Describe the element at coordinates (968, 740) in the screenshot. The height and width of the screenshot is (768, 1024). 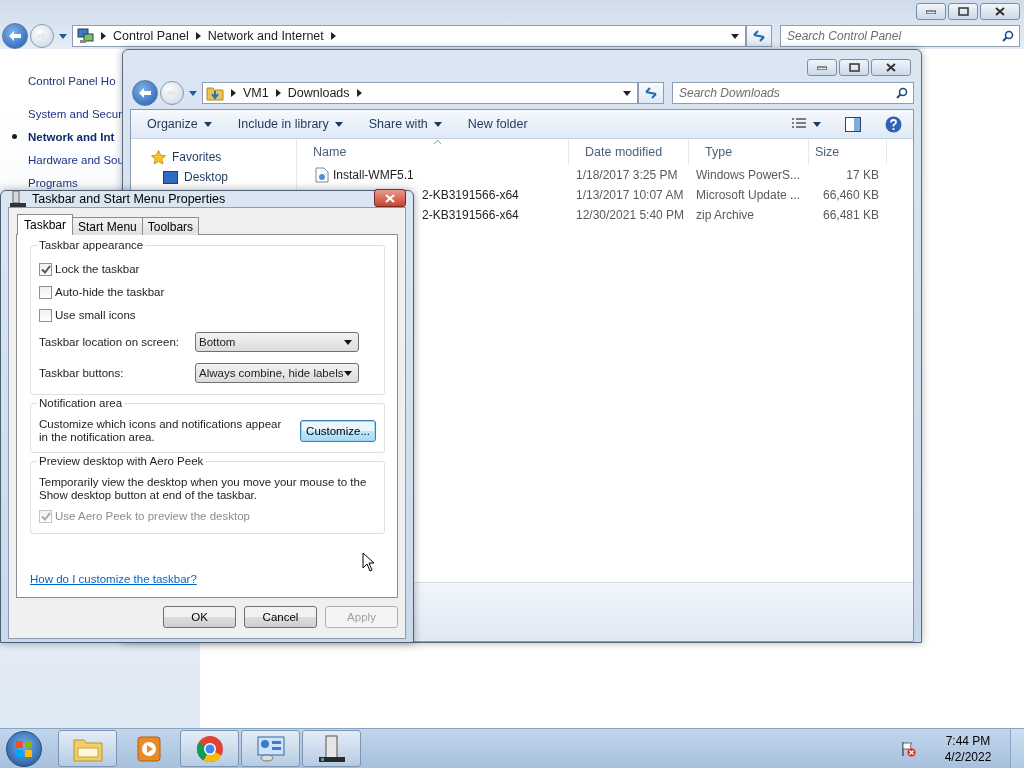
I see `clock-time: 7:44 PM` at that location.